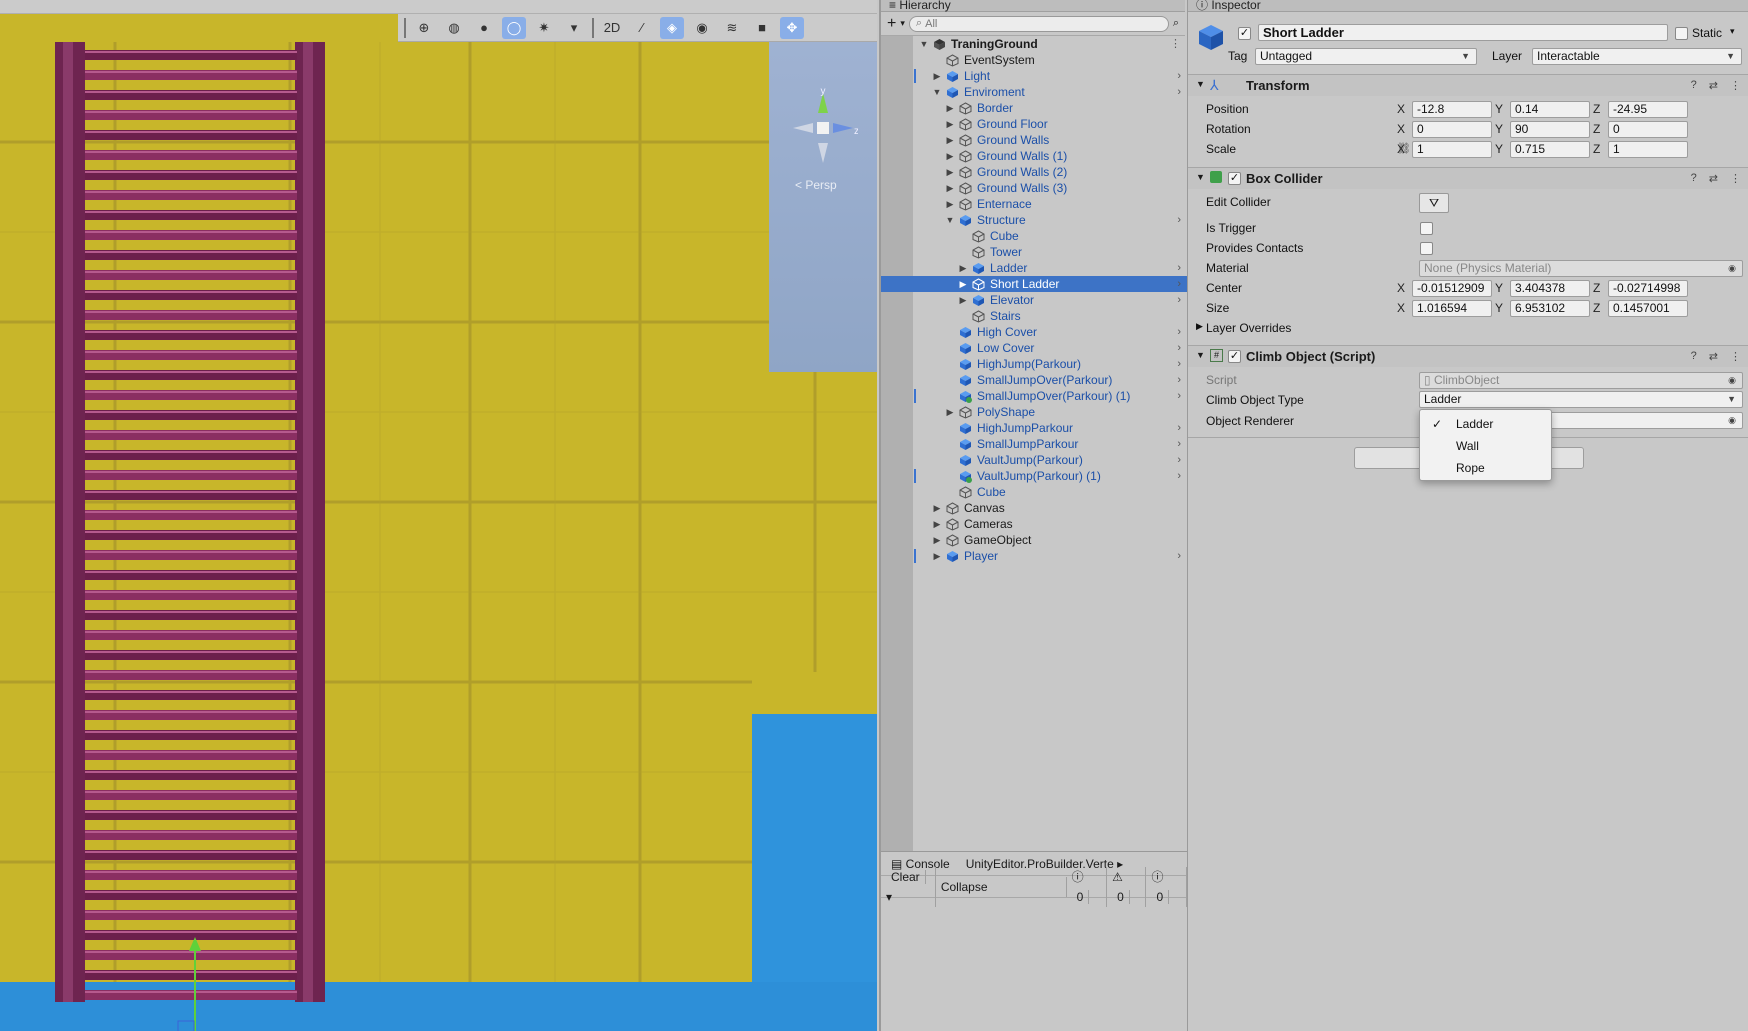 This screenshot has height=1031, width=1748. What do you see at coordinates (1034, 124) in the screenshot?
I see `hierarchy-item: ▶ Ground Floor` at bounding box center [1034, 124].